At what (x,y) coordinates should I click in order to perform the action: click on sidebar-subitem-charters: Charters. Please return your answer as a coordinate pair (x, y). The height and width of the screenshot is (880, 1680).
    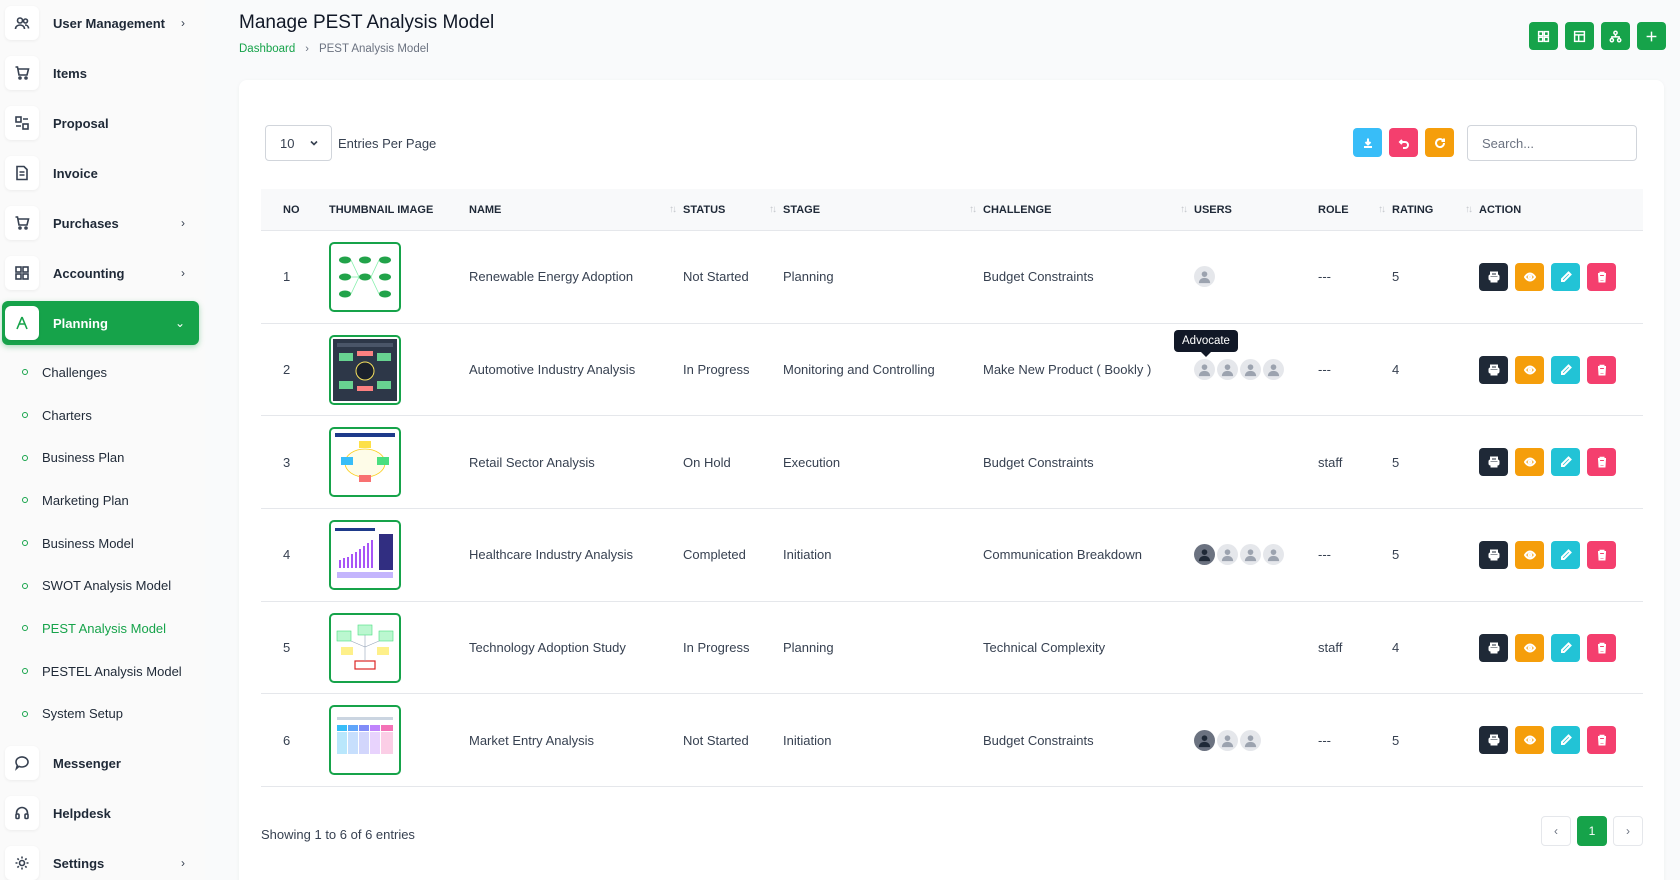
    Looking at the image, I should click on (102, 415).